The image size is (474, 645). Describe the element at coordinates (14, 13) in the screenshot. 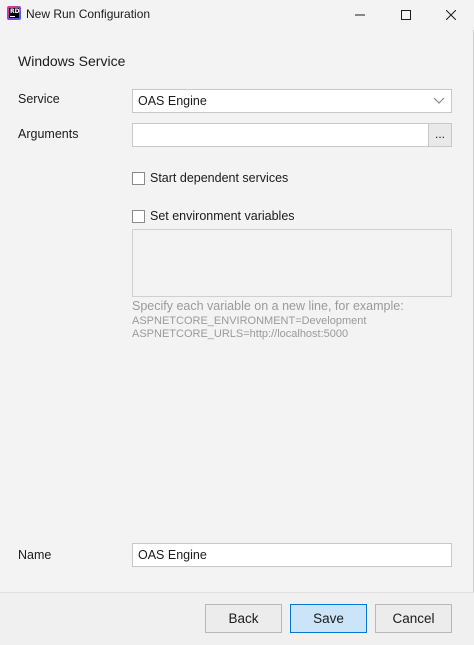

I see `rider-app-icon: RD` at that location.